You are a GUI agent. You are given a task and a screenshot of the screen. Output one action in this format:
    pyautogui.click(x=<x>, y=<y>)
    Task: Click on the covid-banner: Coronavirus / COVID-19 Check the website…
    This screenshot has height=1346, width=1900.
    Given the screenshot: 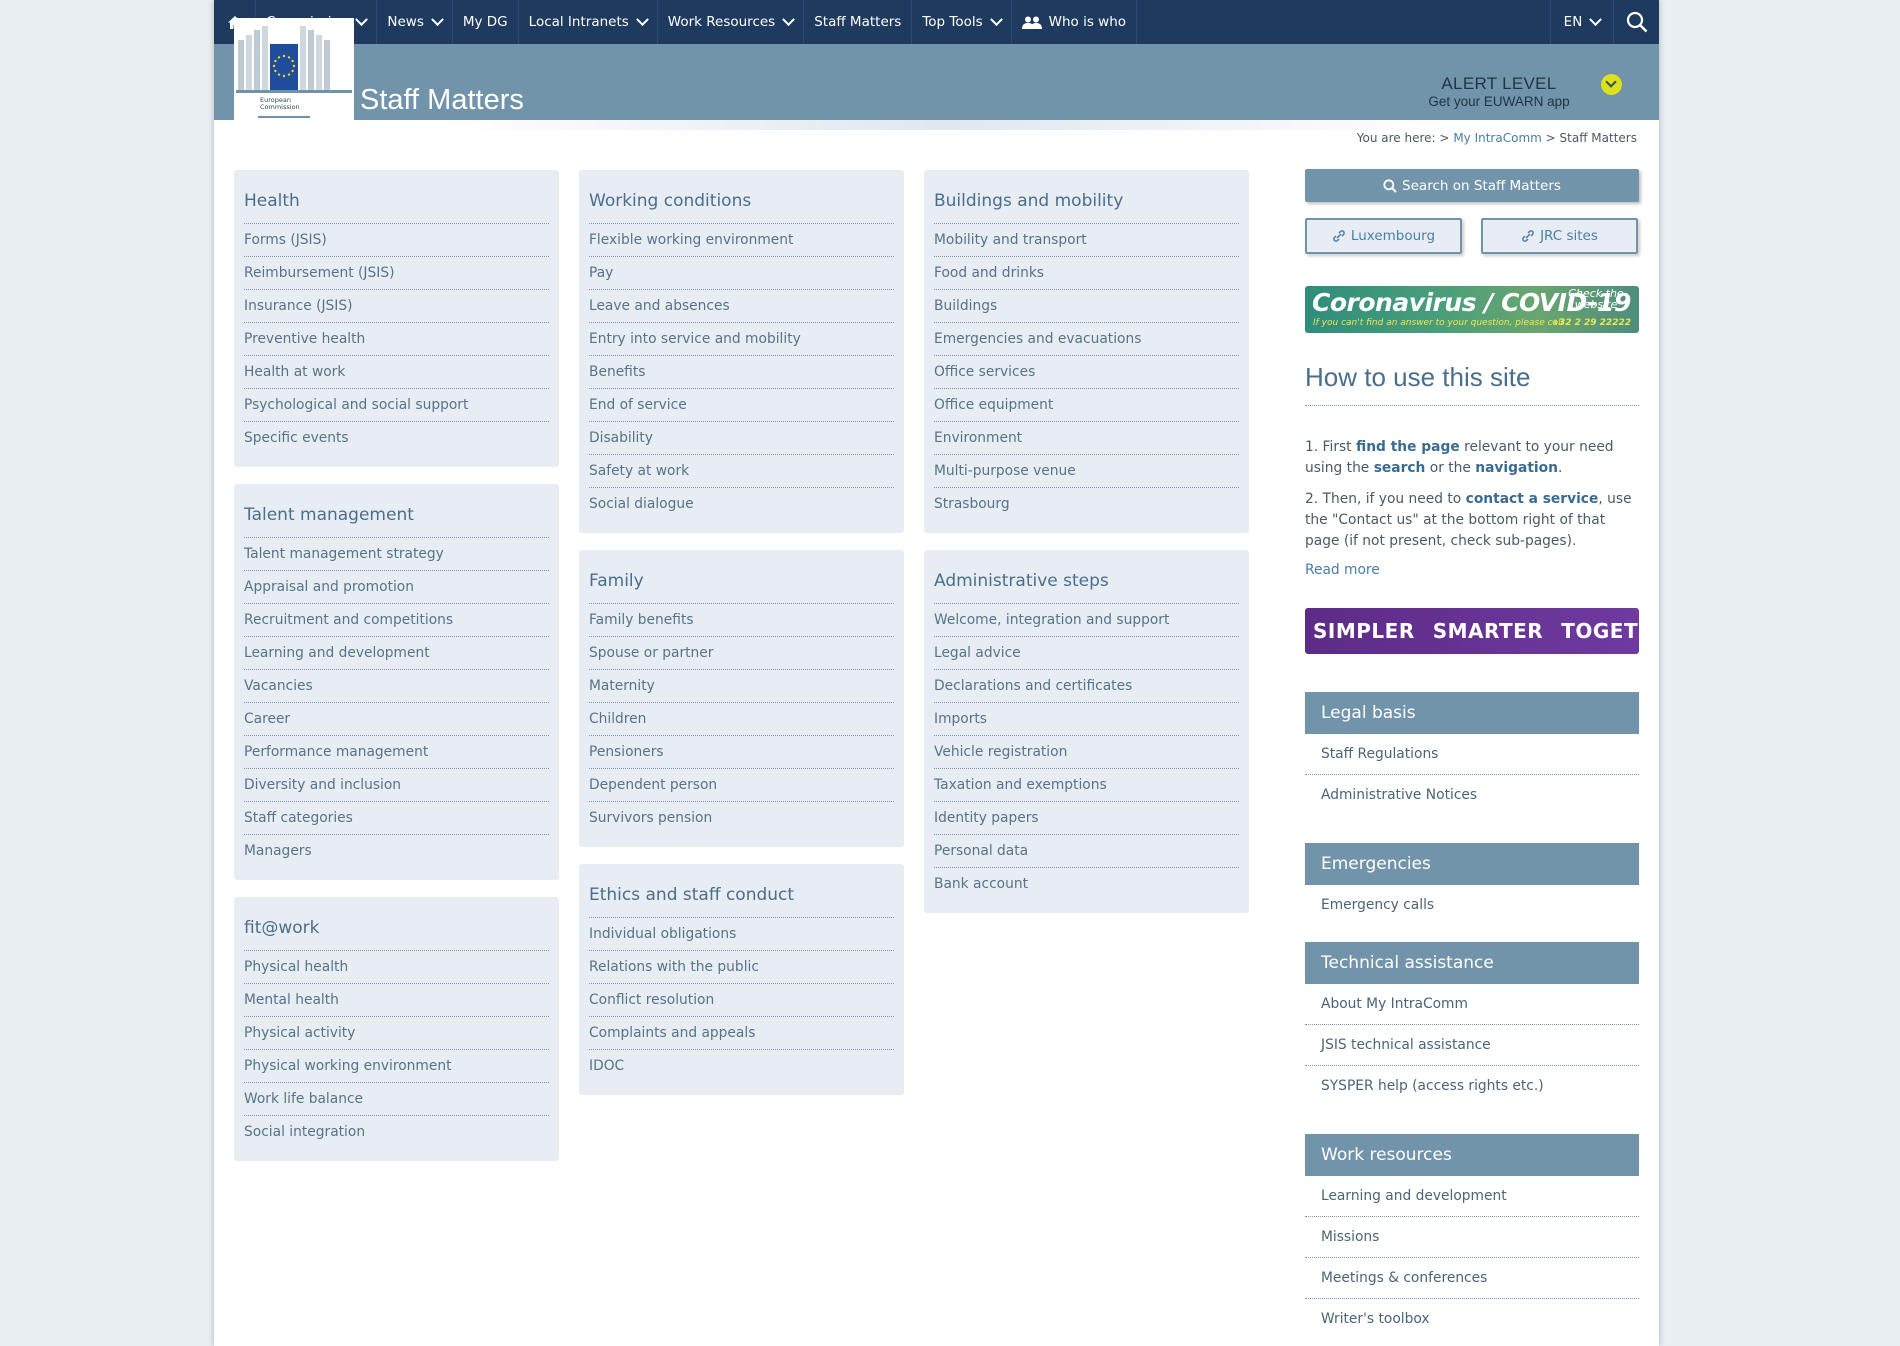 What is the action you would take?
    pyautogui.click(x=1472, y=309)
    